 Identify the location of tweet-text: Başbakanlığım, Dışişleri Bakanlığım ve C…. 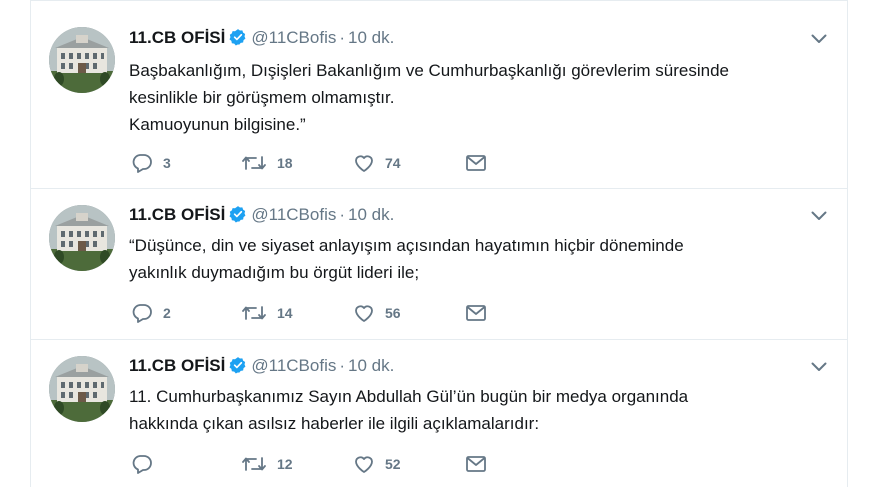
(479, 97).